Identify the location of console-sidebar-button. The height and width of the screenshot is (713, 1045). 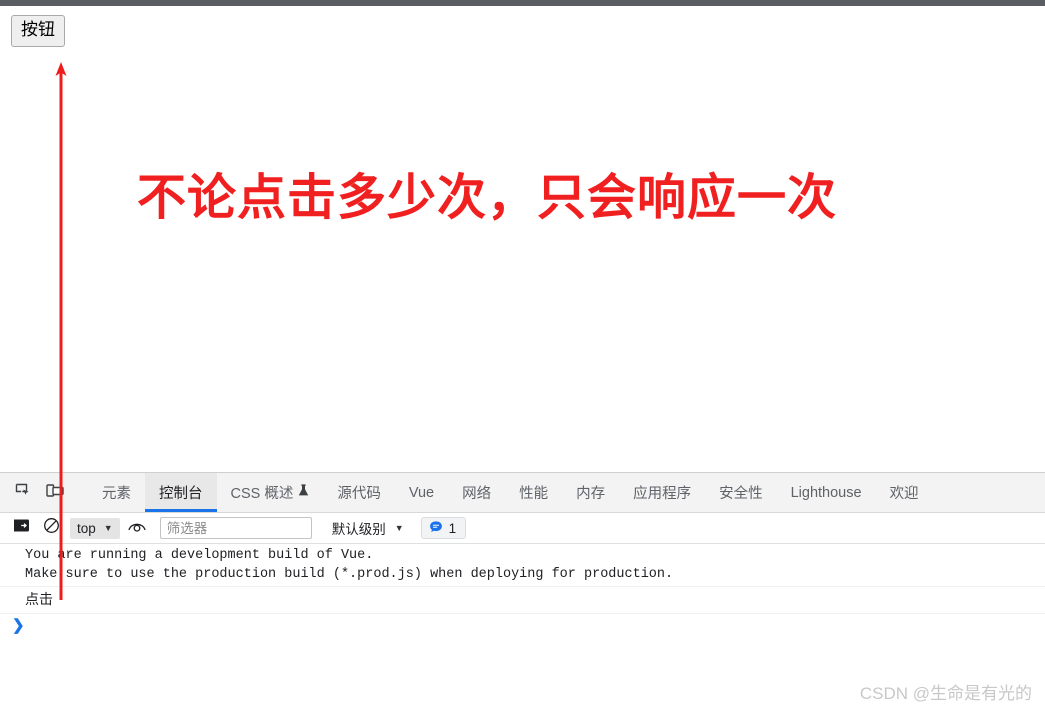
(21, 528).